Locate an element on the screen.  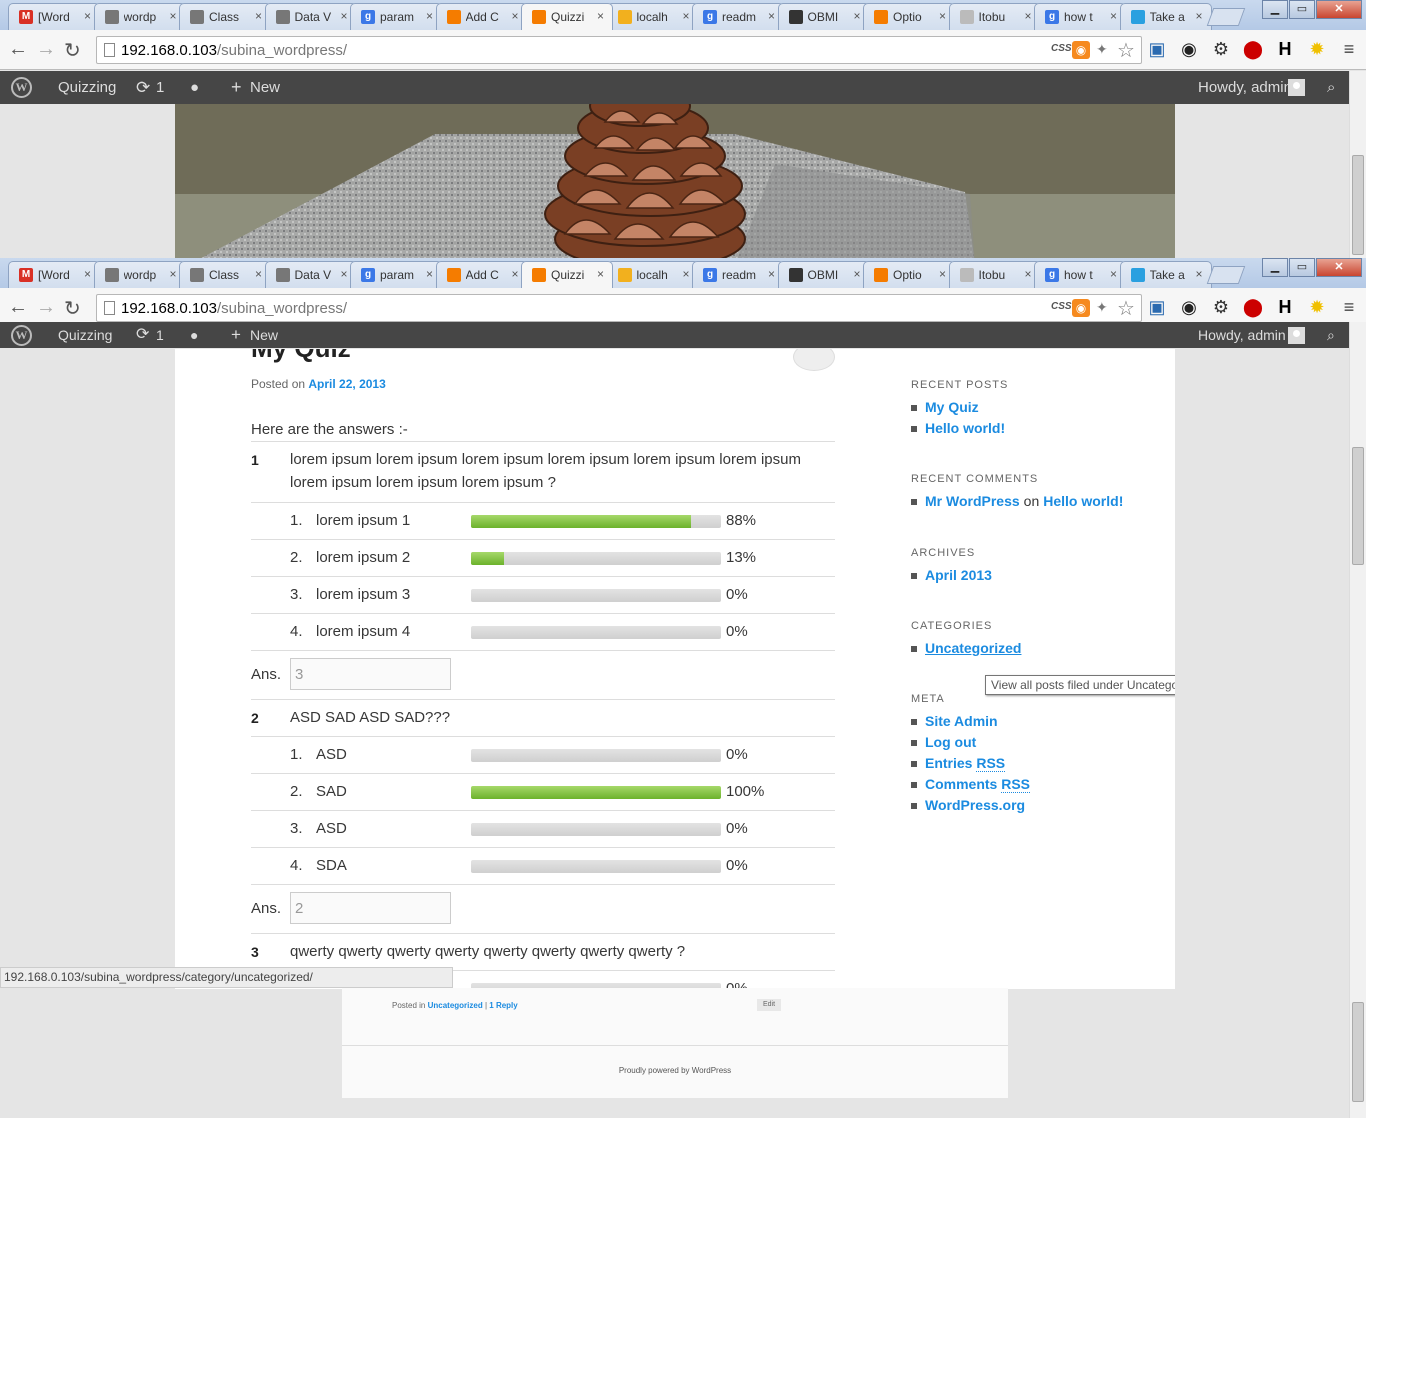
meta-link-label: WordPress.org is located at coordinates (975, 805).